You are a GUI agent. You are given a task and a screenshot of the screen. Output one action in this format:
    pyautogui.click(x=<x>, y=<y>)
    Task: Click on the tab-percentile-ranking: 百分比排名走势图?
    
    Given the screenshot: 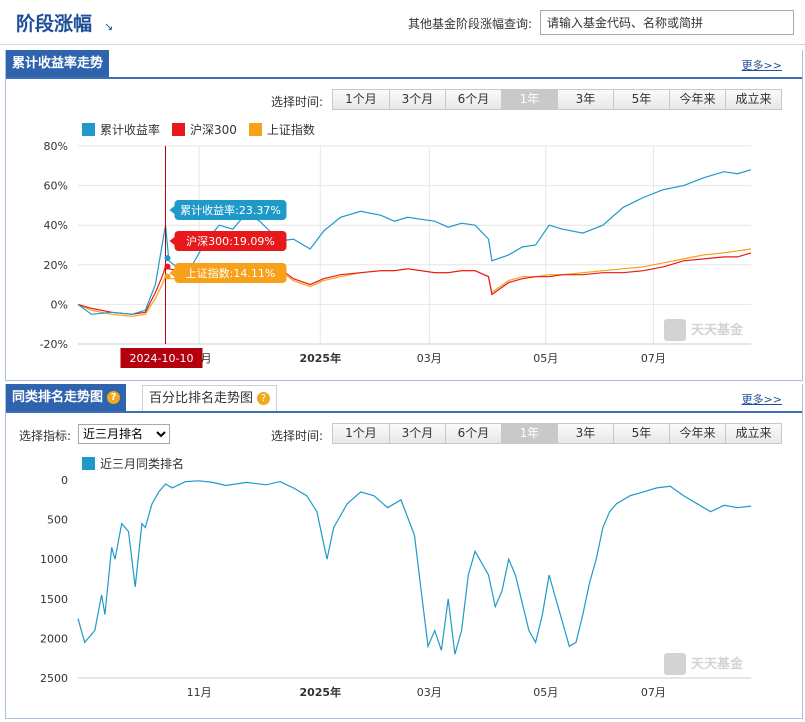 What is the action you would take?
    pyautogui.click(x=210, y=398)
    